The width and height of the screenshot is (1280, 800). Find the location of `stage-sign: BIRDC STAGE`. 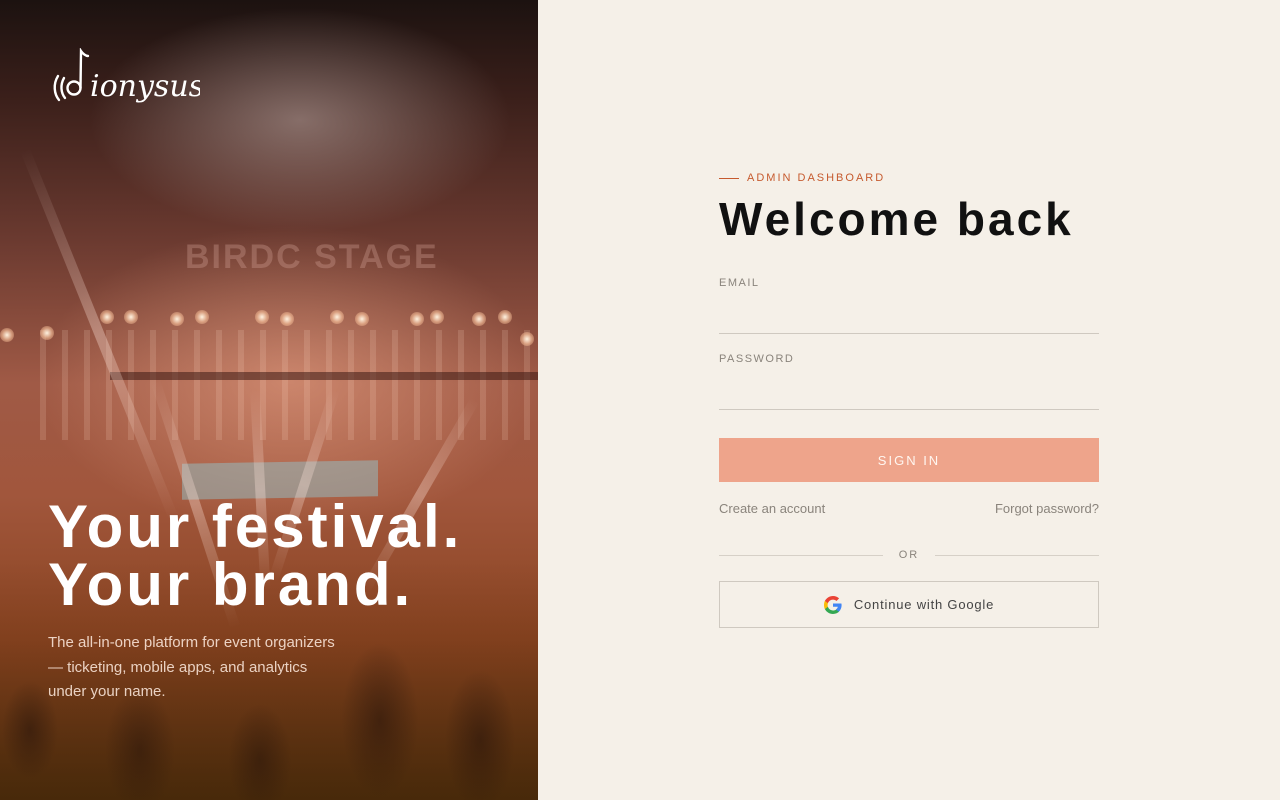

stage-sign: BIRDC STAGE is located at coordinates (312, 257).